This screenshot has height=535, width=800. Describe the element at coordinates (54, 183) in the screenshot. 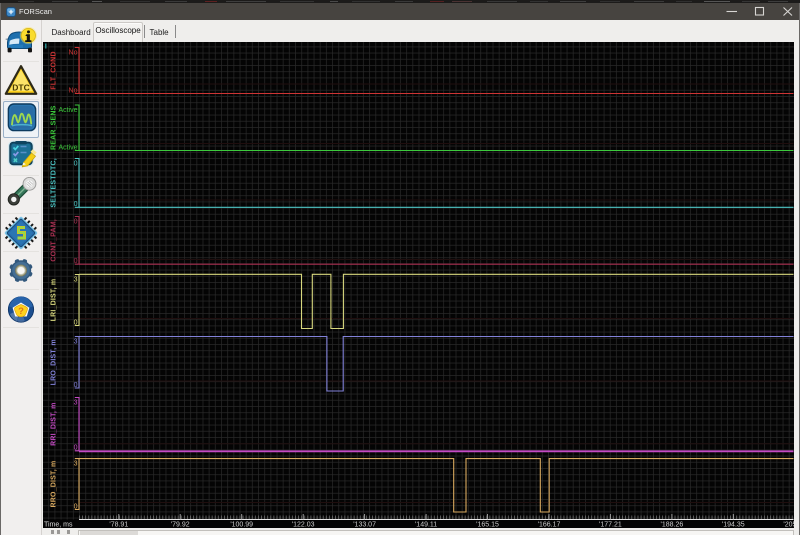

I see `svg-text: SELTESTDTC,` at that location.